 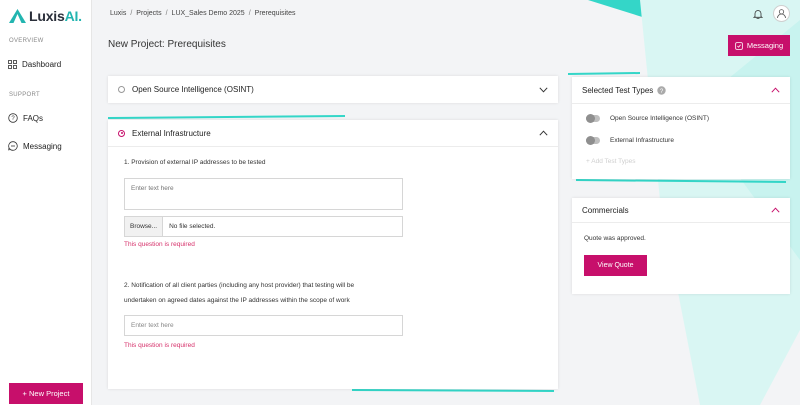 I want to click on osint-card-title: Open Source Intelligence (OSINT), so click(x=186, y=89).